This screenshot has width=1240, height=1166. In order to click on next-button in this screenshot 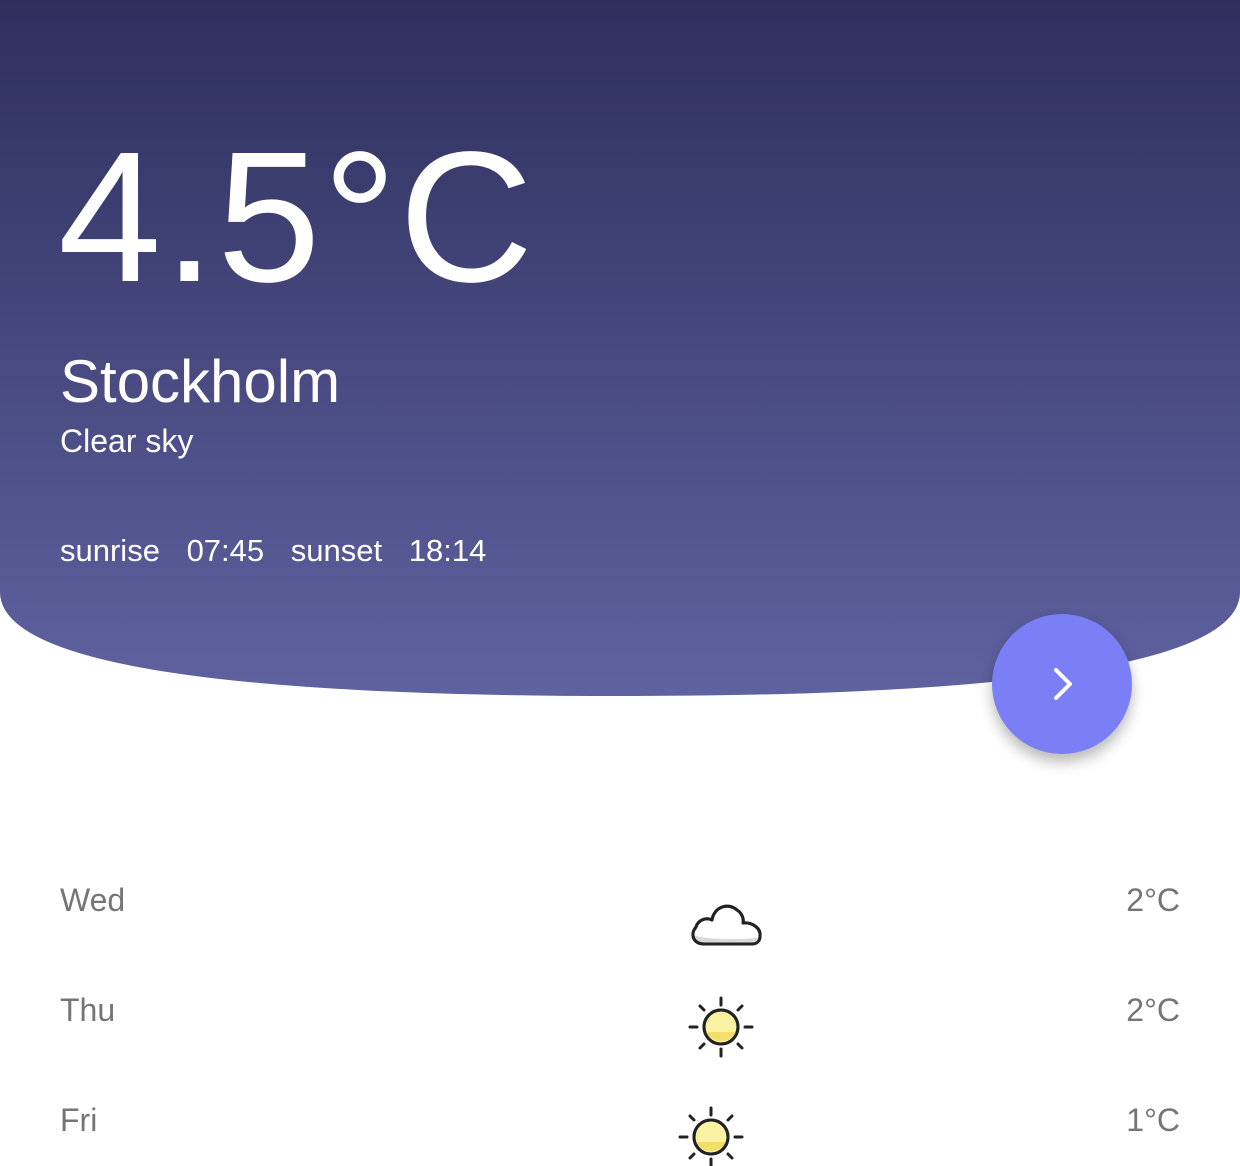, I will do `click(1062, 684)`.